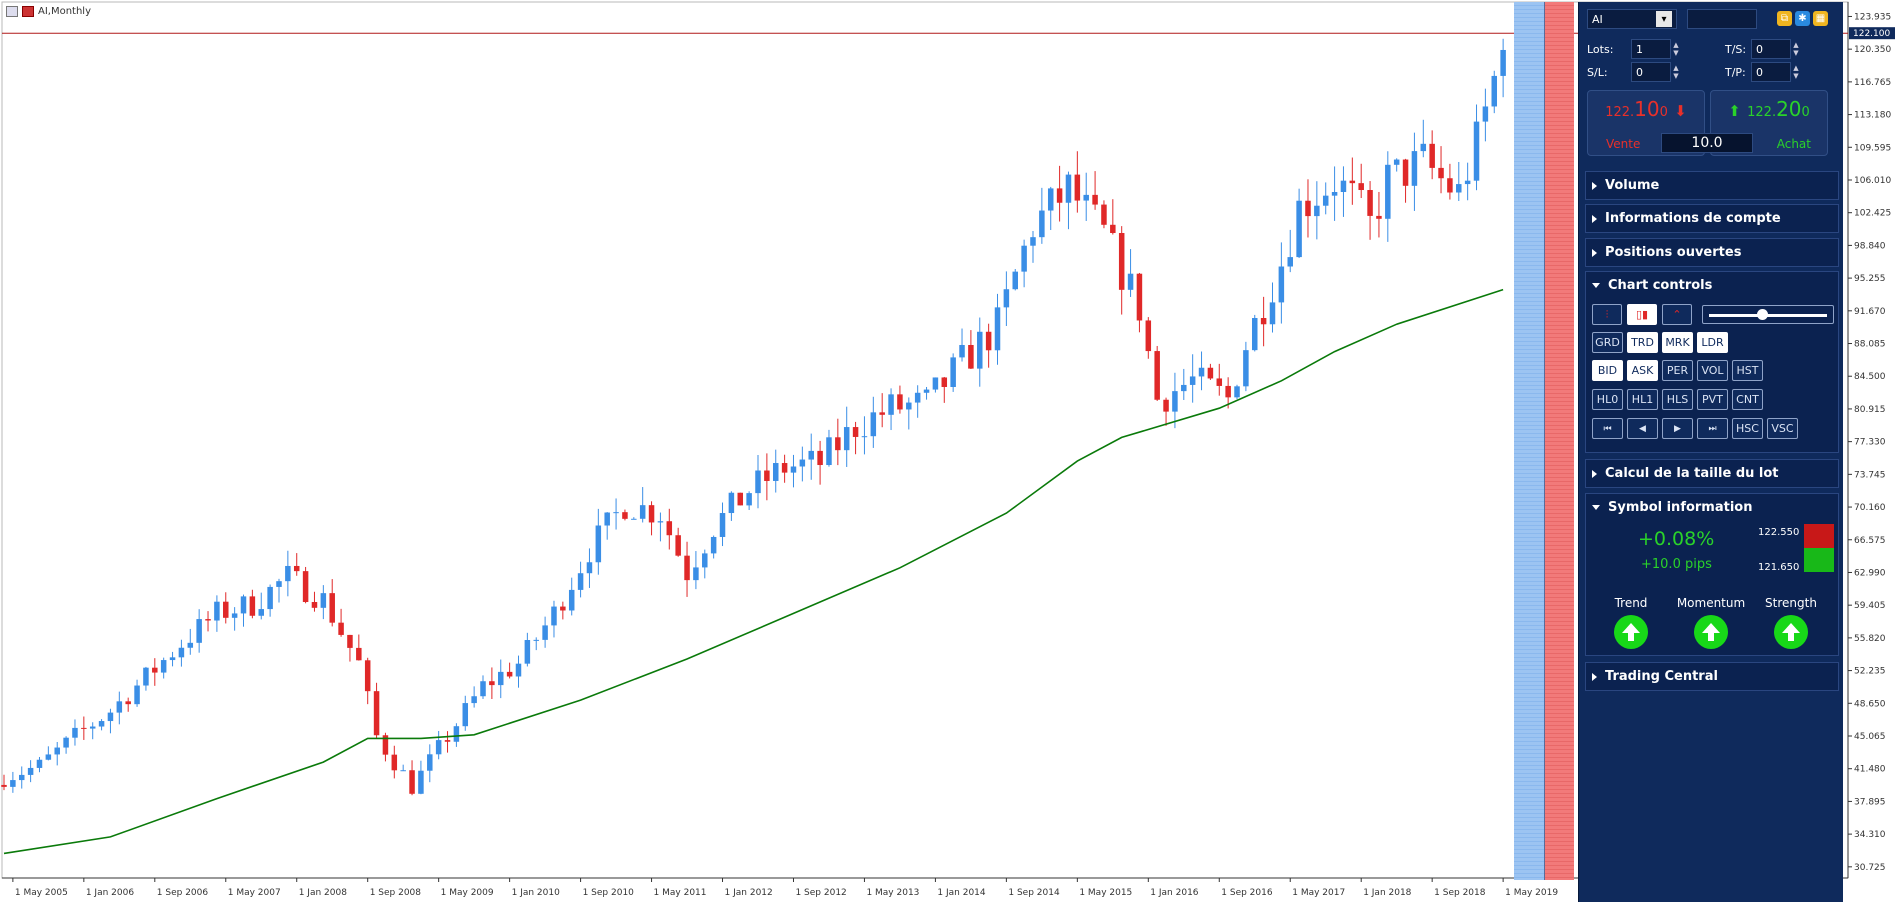 The height and width of the screenshot is (904, 1899). What do you see at coordinates (1642, 399) in the screenshot?
I see `ctrl-hl1-button: HL1` at bounding box center [1642, 399].